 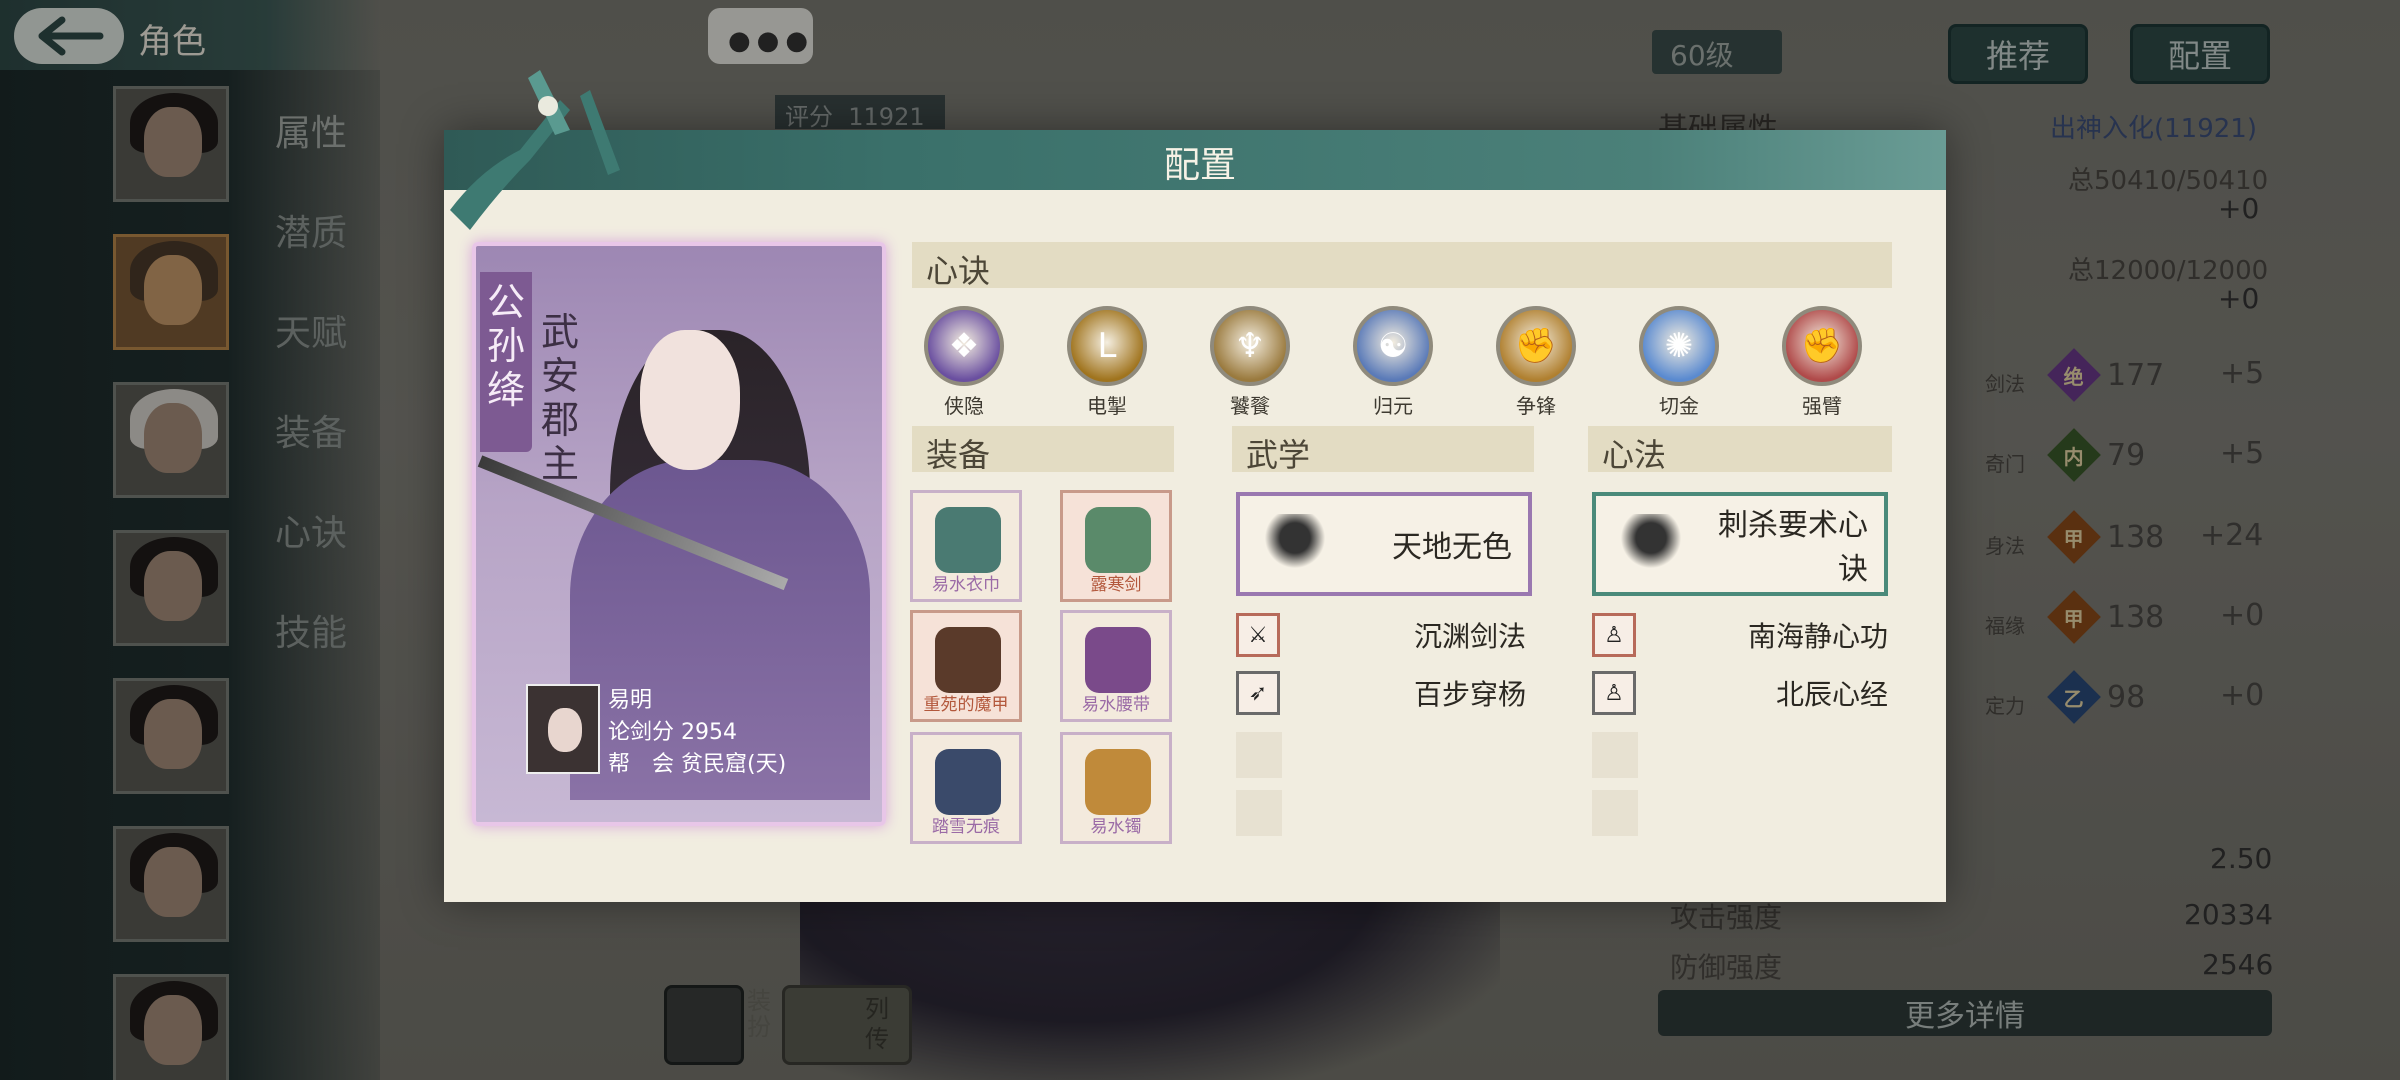 I want to click on player-avatar, so click(x=563, y=729).